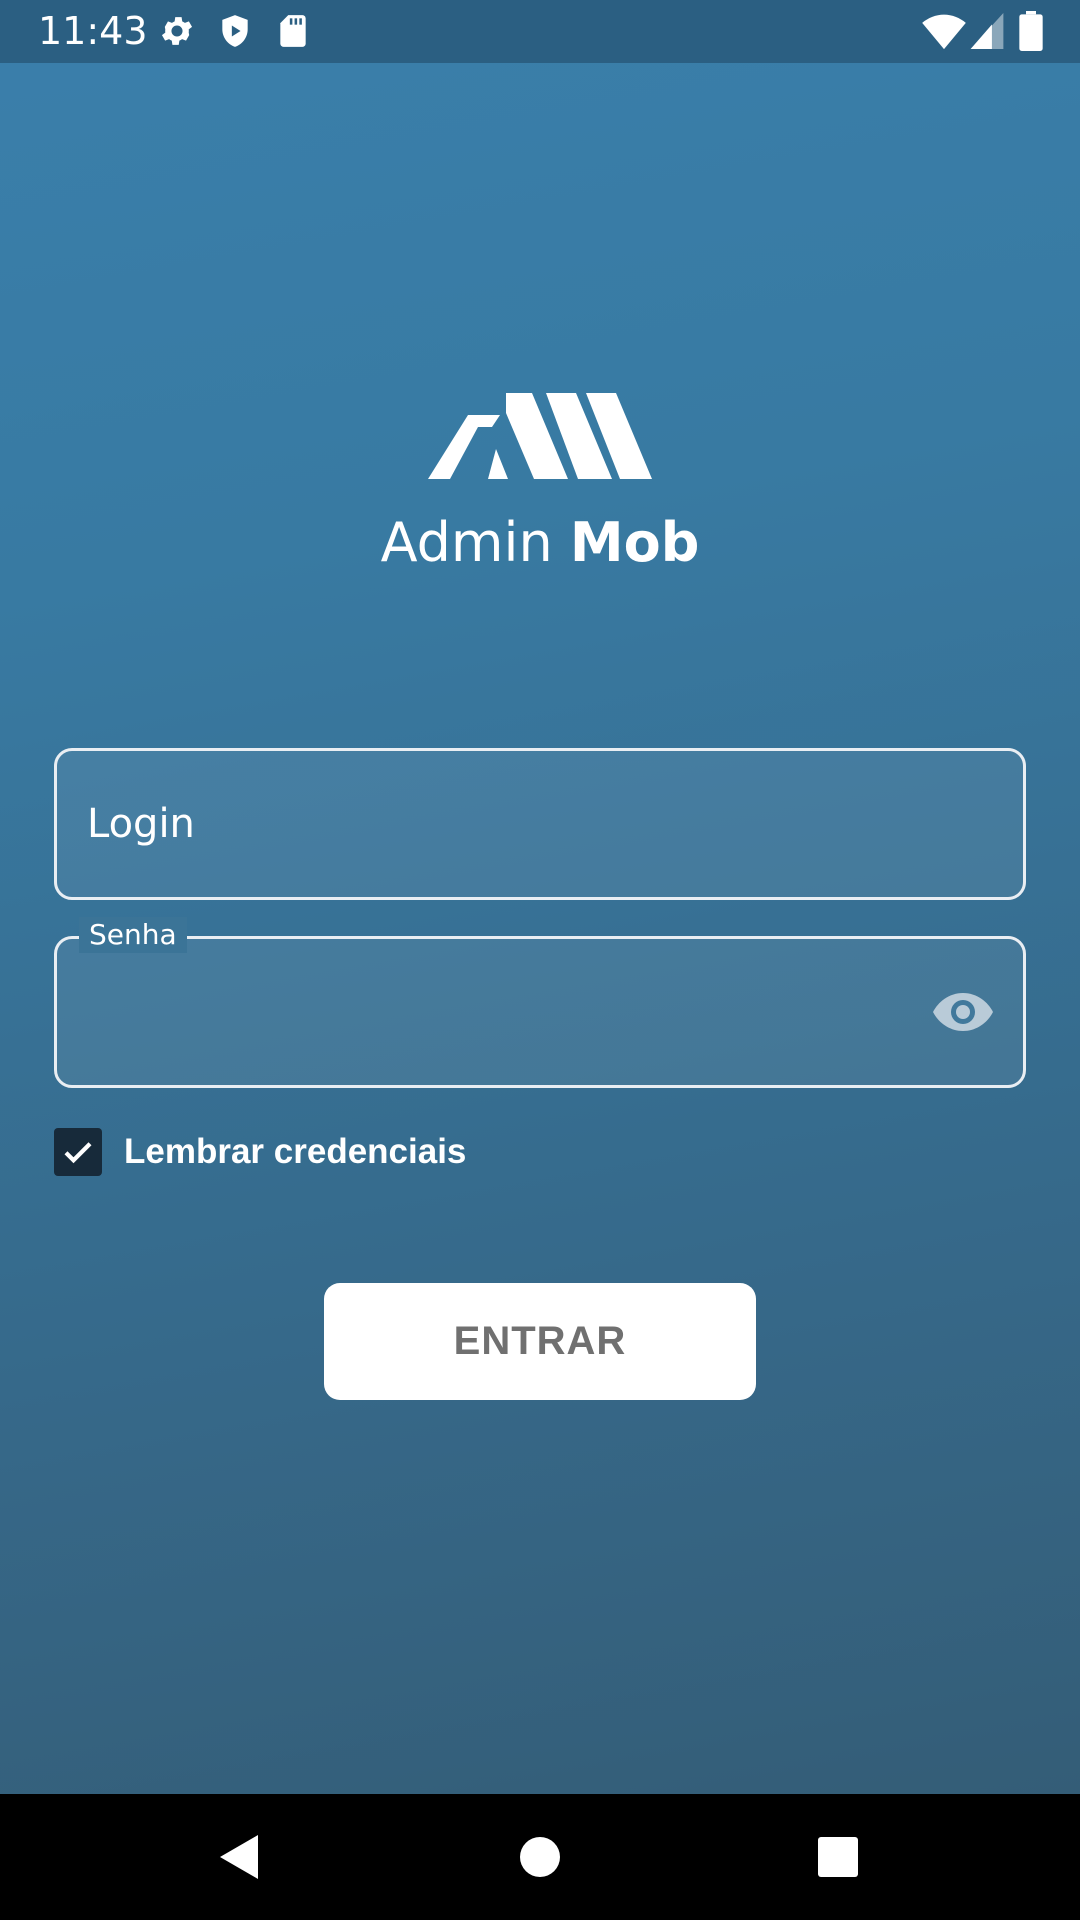 This screenshot has width=1080, height=1920. What do you see at coordinates (293, 31) in the screenshot?
I see `sd-card-icon` at bounding box center [293, 31].